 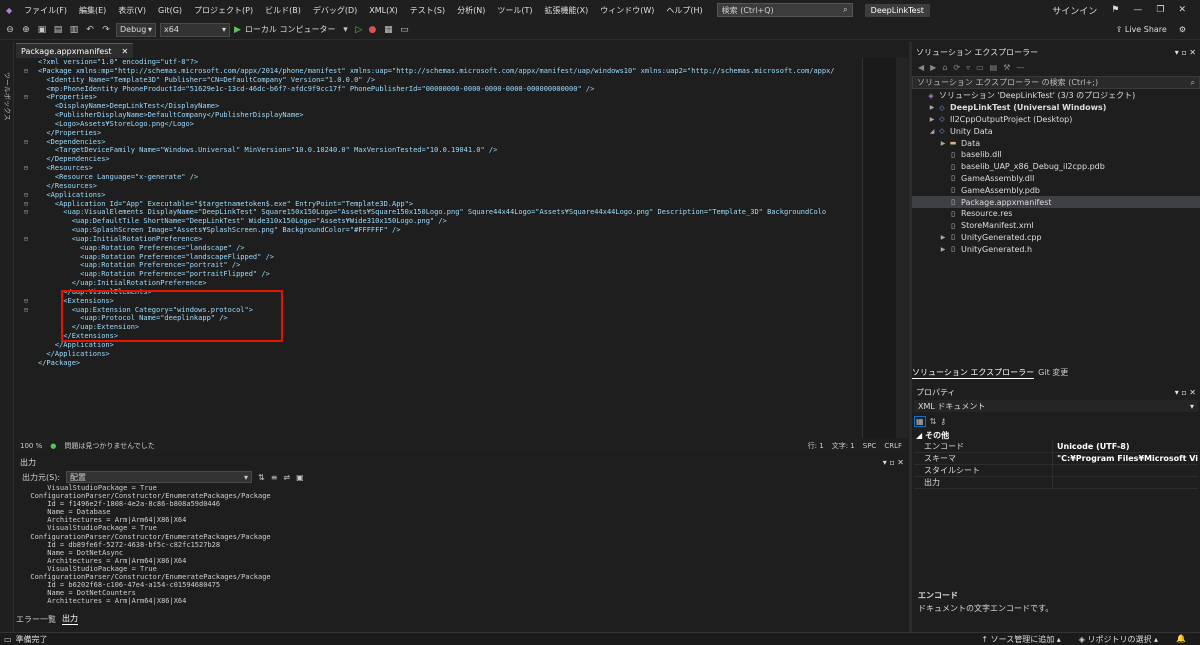 I want to click on run-icon: ▶, so click(x=237, y=30).